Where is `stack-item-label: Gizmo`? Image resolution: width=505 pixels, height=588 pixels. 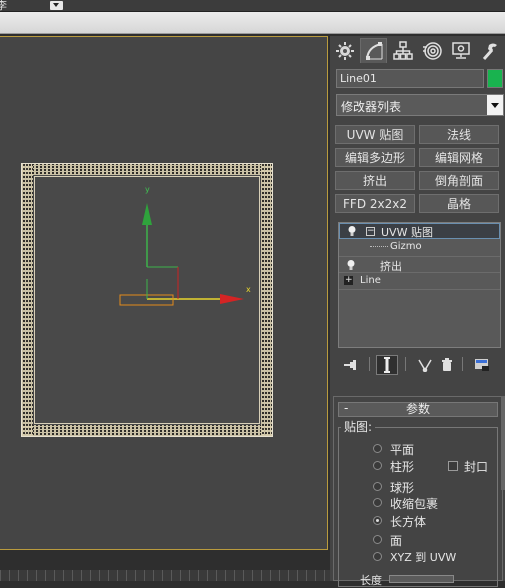 stack-item-label: Gizmo is located at coordinates (406, 246).